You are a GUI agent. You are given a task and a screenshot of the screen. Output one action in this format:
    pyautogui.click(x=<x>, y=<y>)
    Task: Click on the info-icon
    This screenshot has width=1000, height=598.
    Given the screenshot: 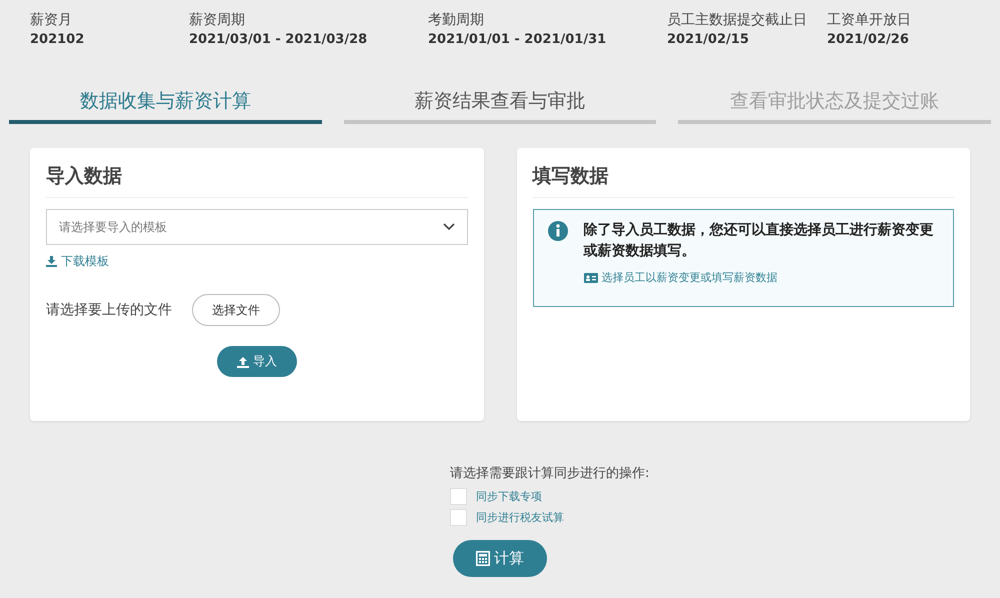 What is the action you would take?
    pyautogui.click(x=558, y=231)
    